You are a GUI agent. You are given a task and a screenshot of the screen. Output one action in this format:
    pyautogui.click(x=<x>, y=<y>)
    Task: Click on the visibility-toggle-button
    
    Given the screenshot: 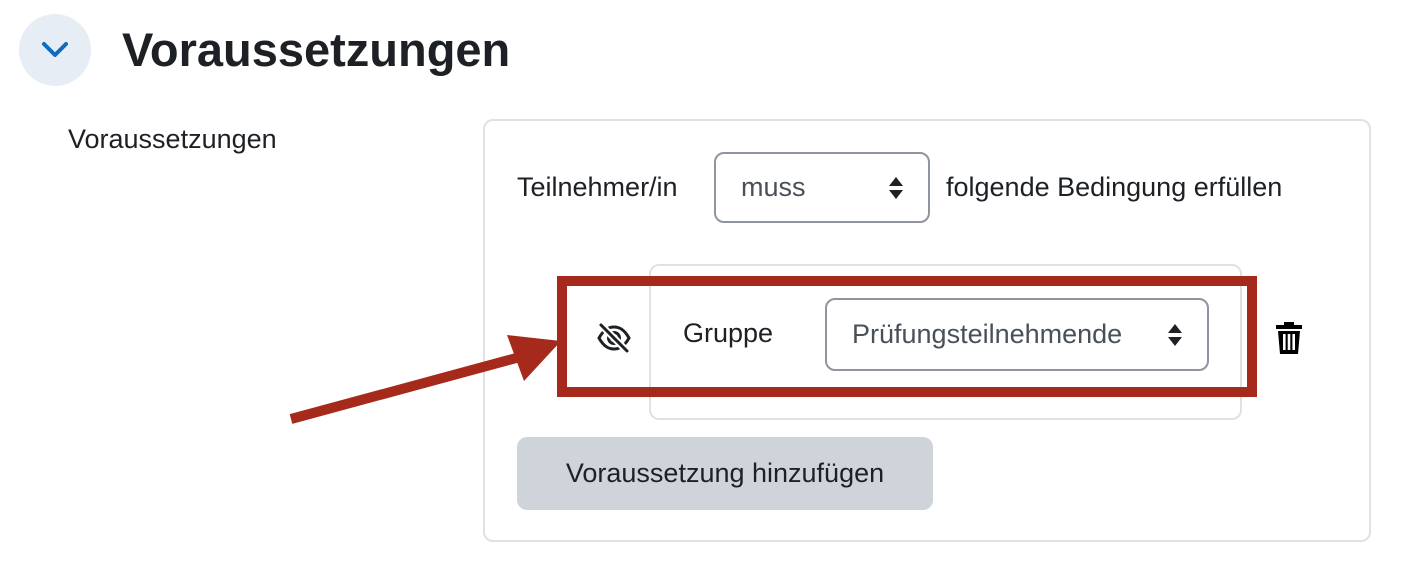 What is the action you would take?
    pyautogui.click(x=614, y=338)
    